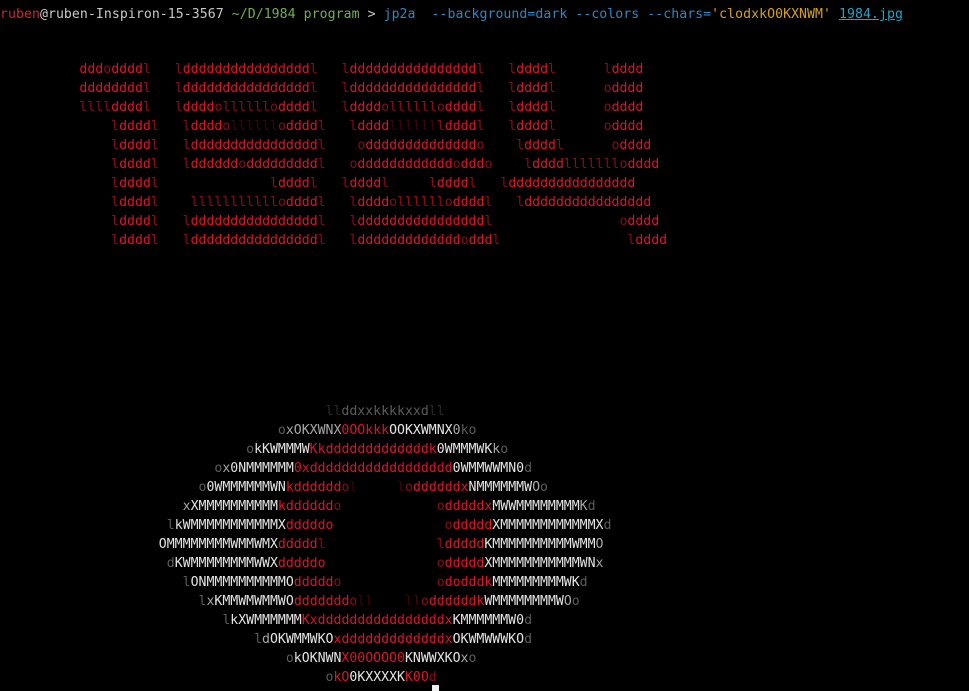 Image resolution: width=969 pixels, height=691 pixels. What do you see at coordinates (377, 430) in the screenshot?
I see `ascii-row: oxOKXWNX0OOkkkOOKXWMNX0ko` at bounding box center [377, 430].